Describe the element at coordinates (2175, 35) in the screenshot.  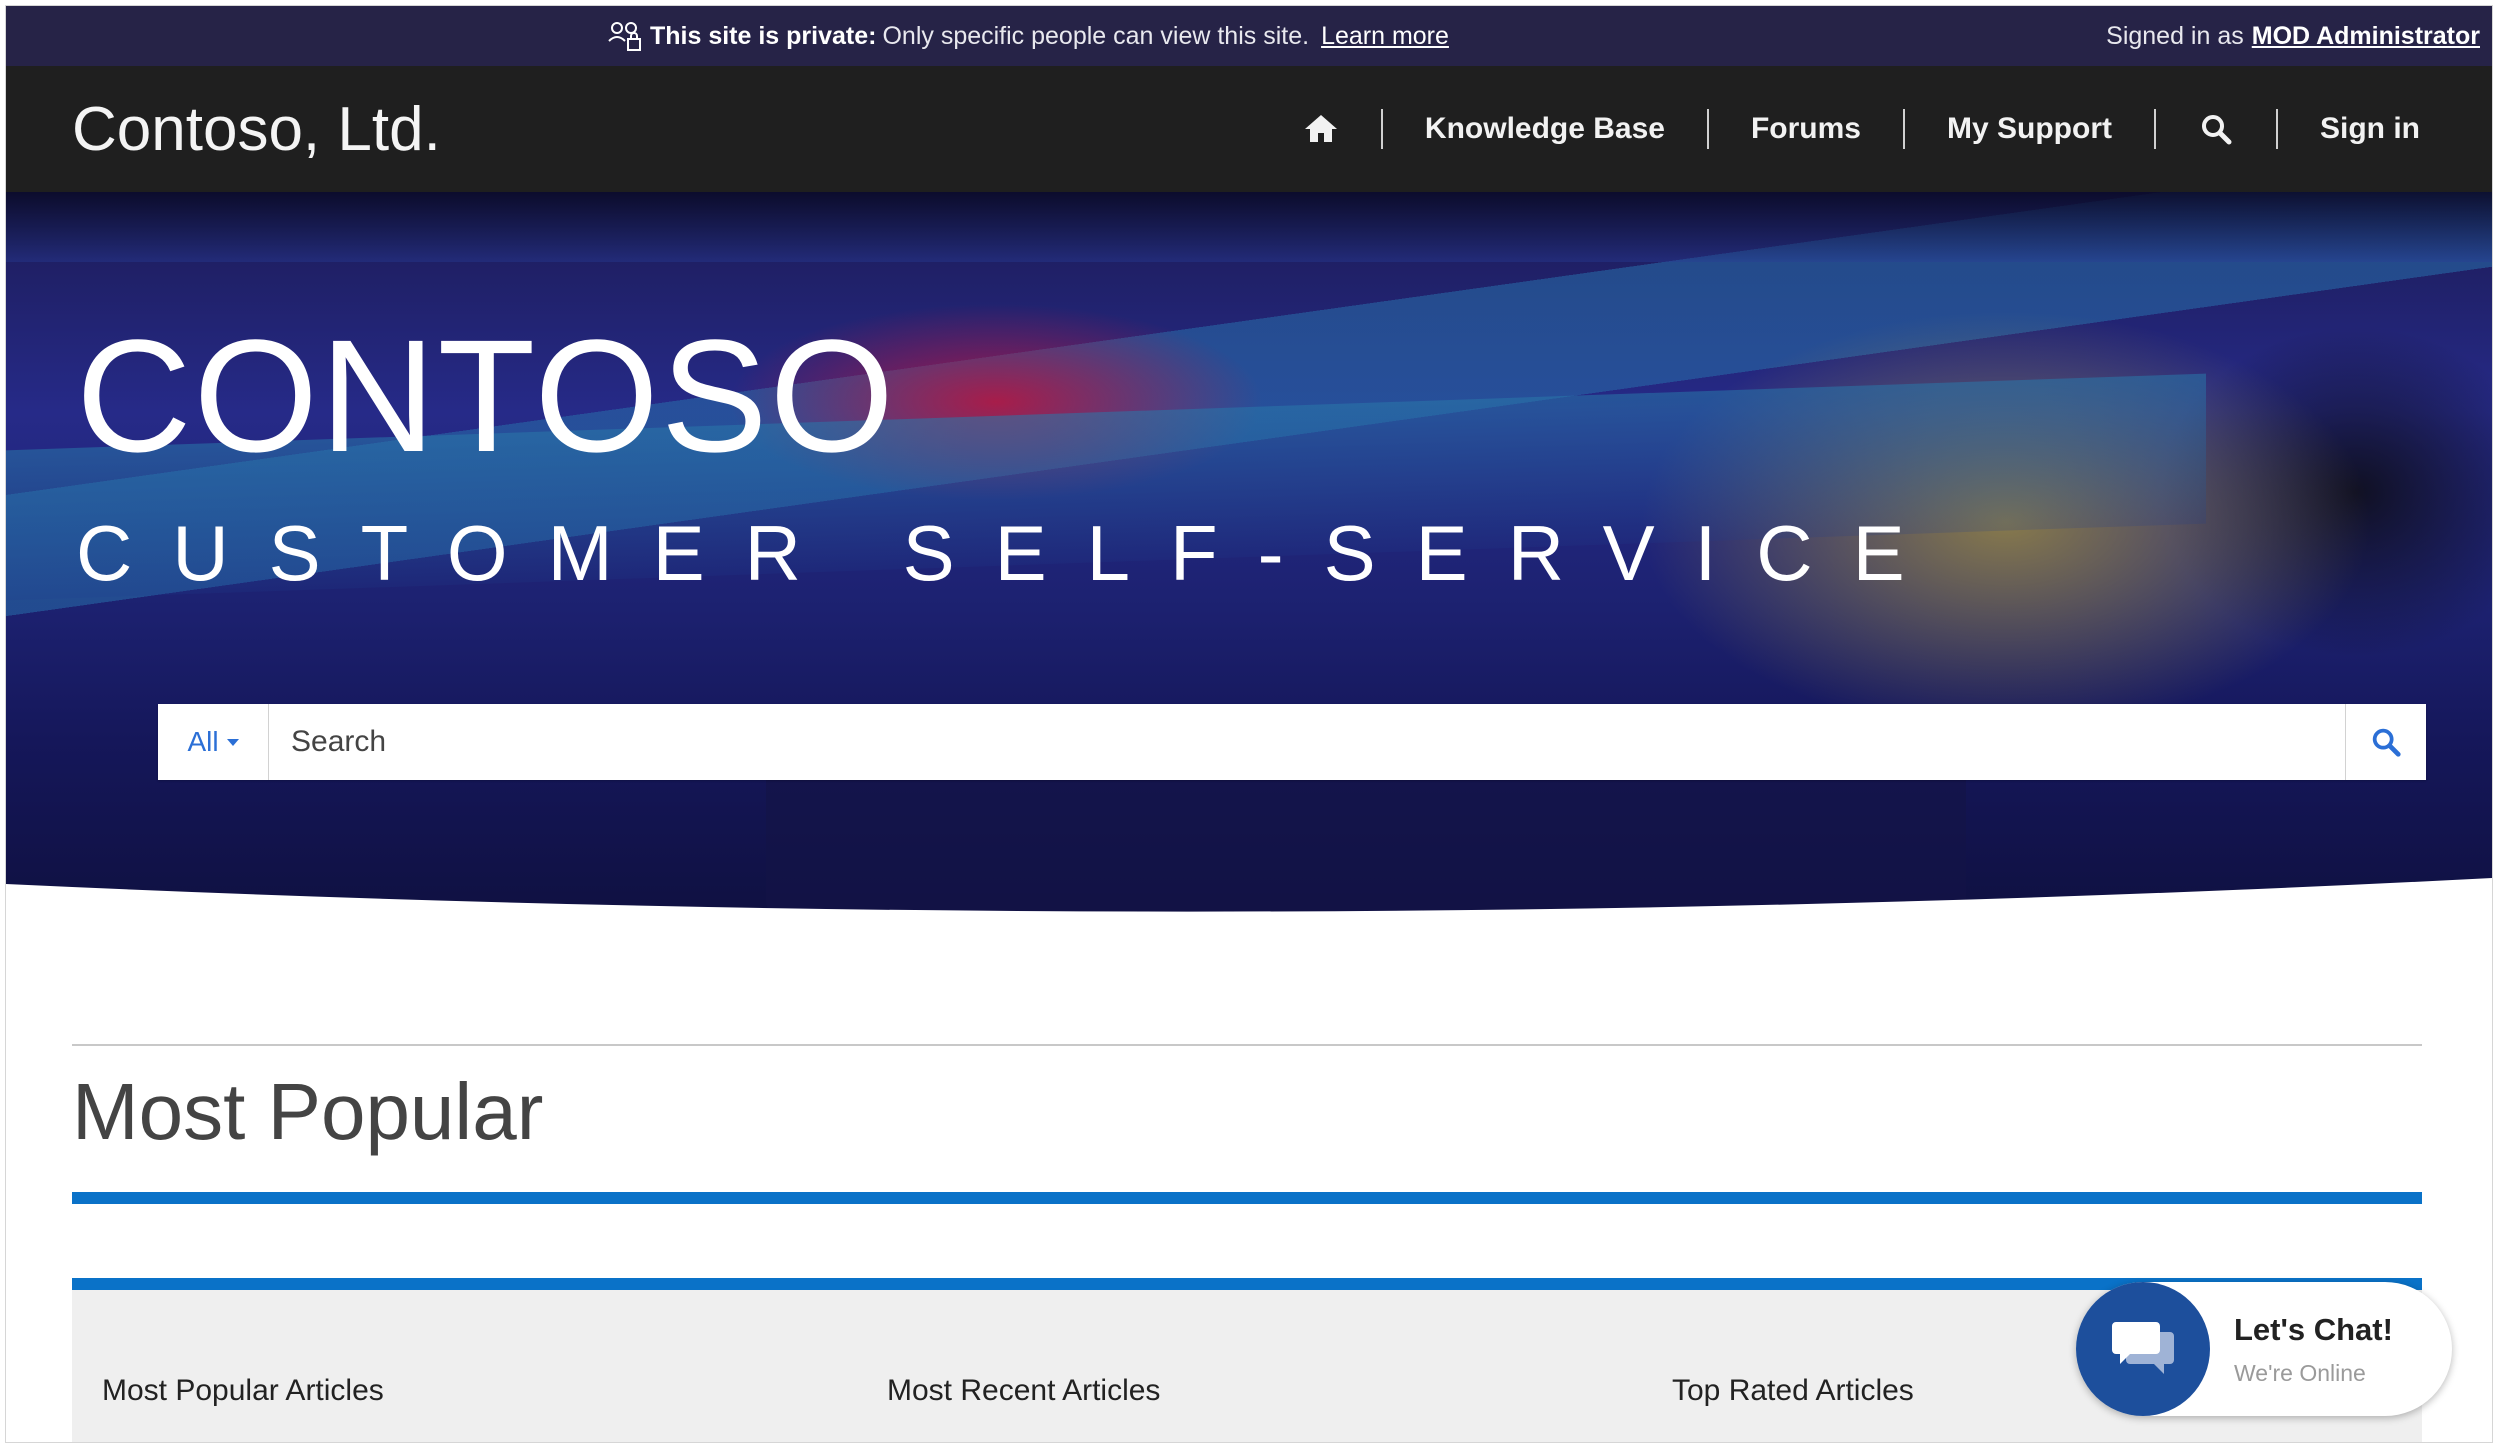
I see `signed-in-prefix: Signed in as` at that location.